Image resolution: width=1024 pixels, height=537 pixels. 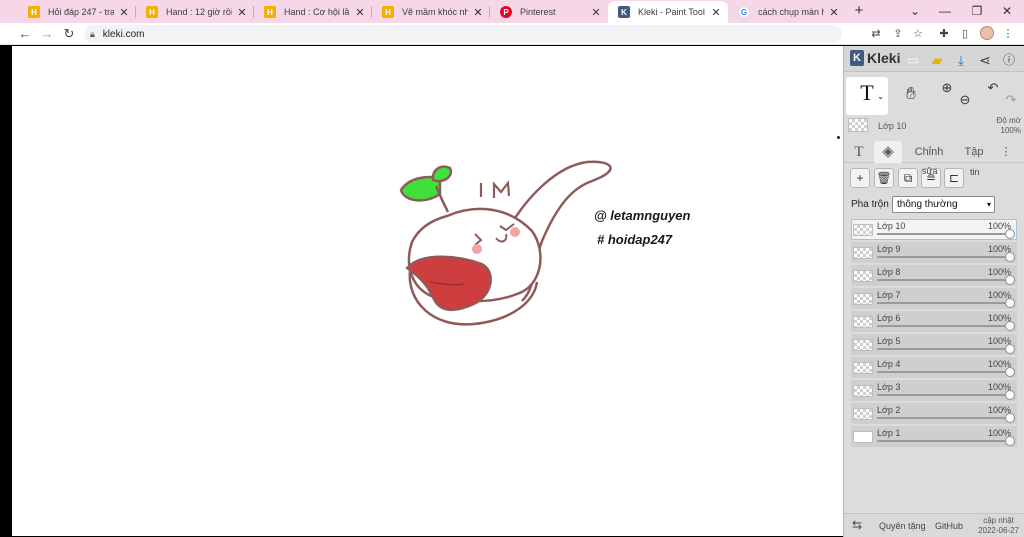 What do you see at coordinates (34, 12) in the screenshot?
I see `hoidap-icon: H` at bounding box center [34, 12].